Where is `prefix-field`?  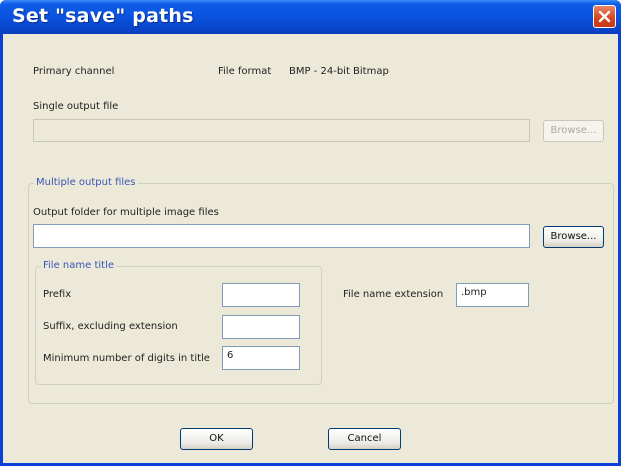
prefix-field is located at coordinates (261, 295).